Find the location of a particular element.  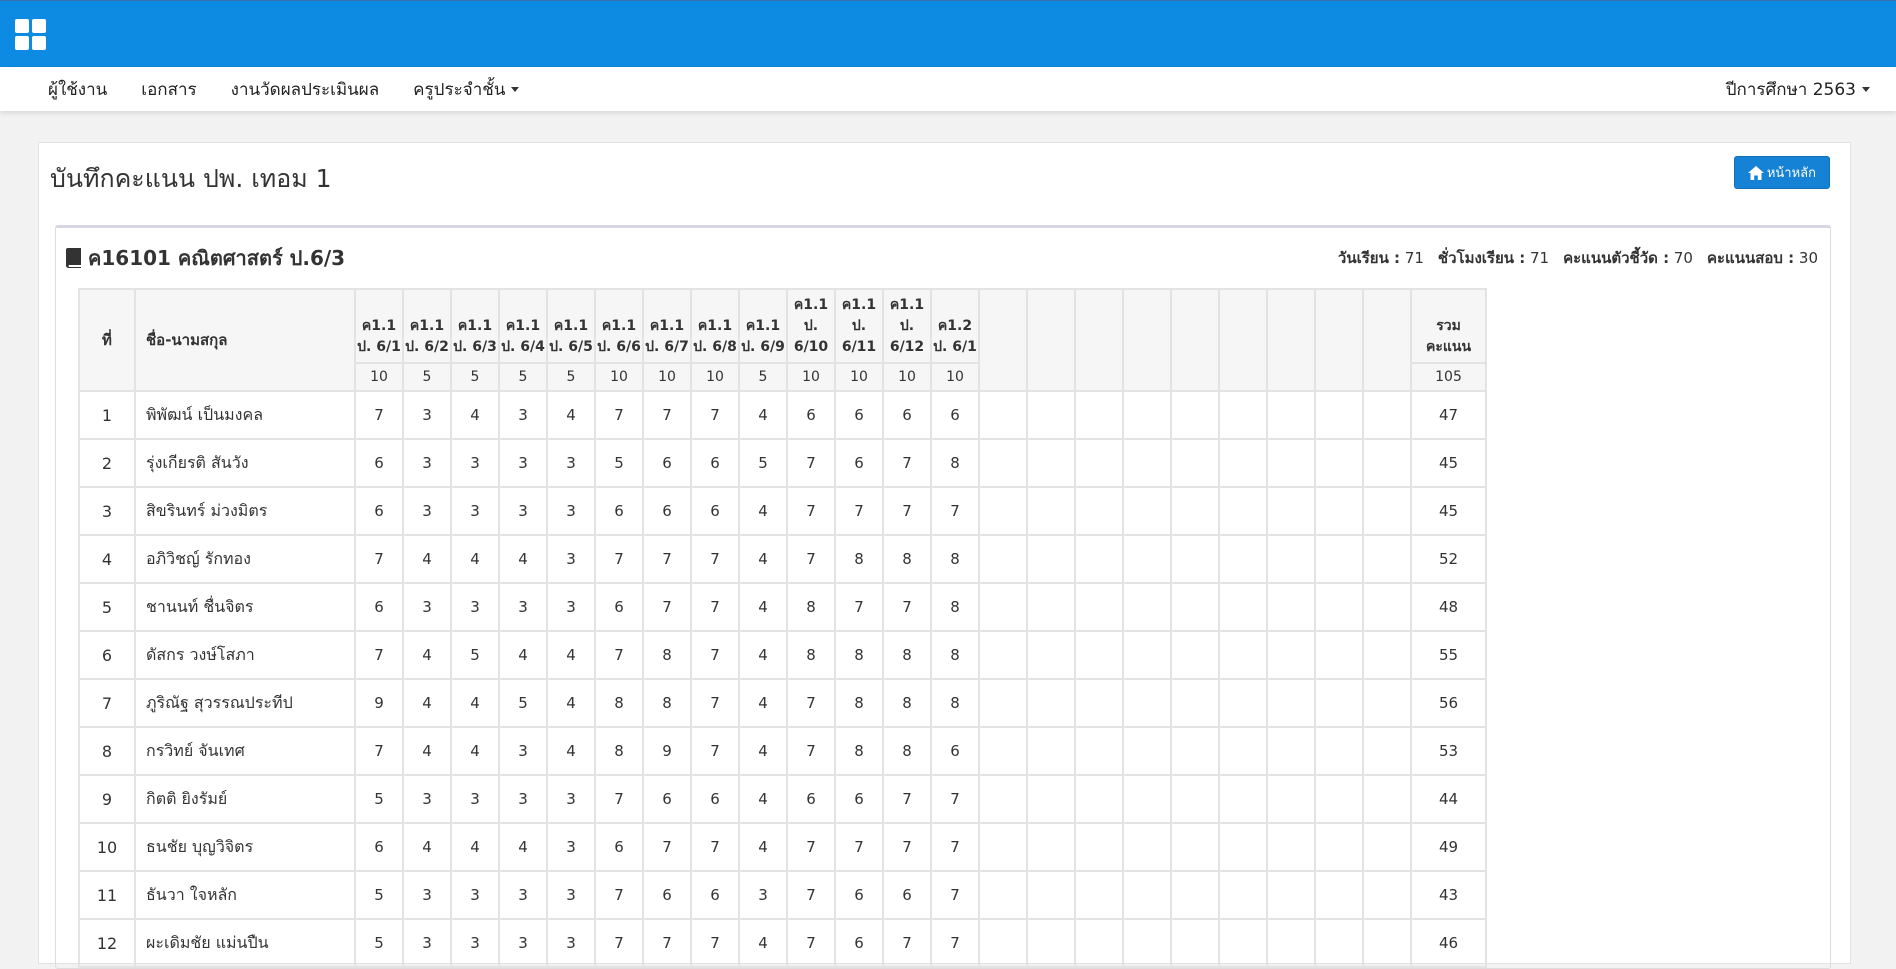

score-cell: 9 is located at coordinates (379, 703).